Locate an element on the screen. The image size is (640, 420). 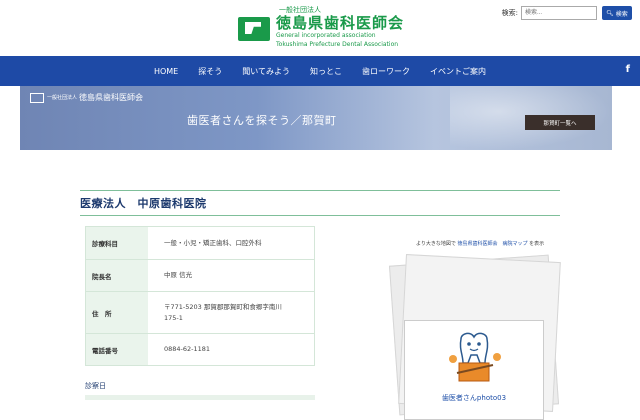
map-link-text: より大きな地図で 徳島県歯科医師会 病院マップ を表示 is located at coordinates (480, 243).